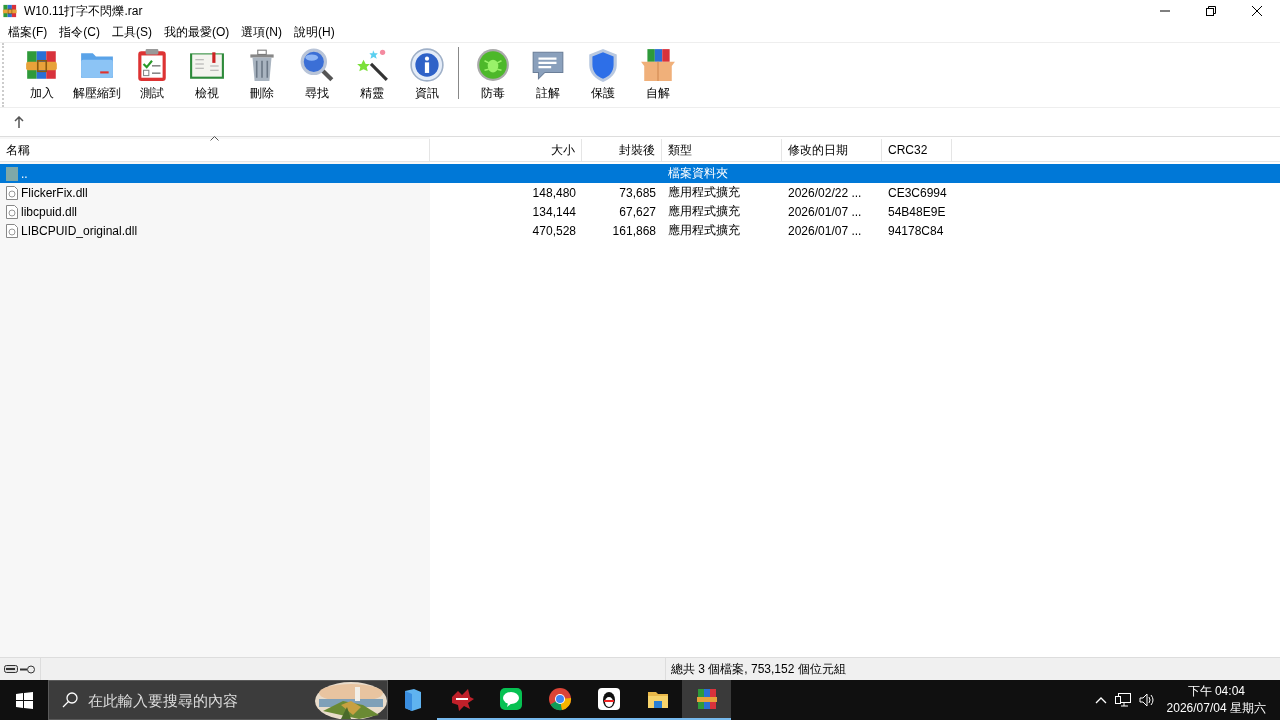  I want to click on table-cell-text: 67,627, so click(637, 211).